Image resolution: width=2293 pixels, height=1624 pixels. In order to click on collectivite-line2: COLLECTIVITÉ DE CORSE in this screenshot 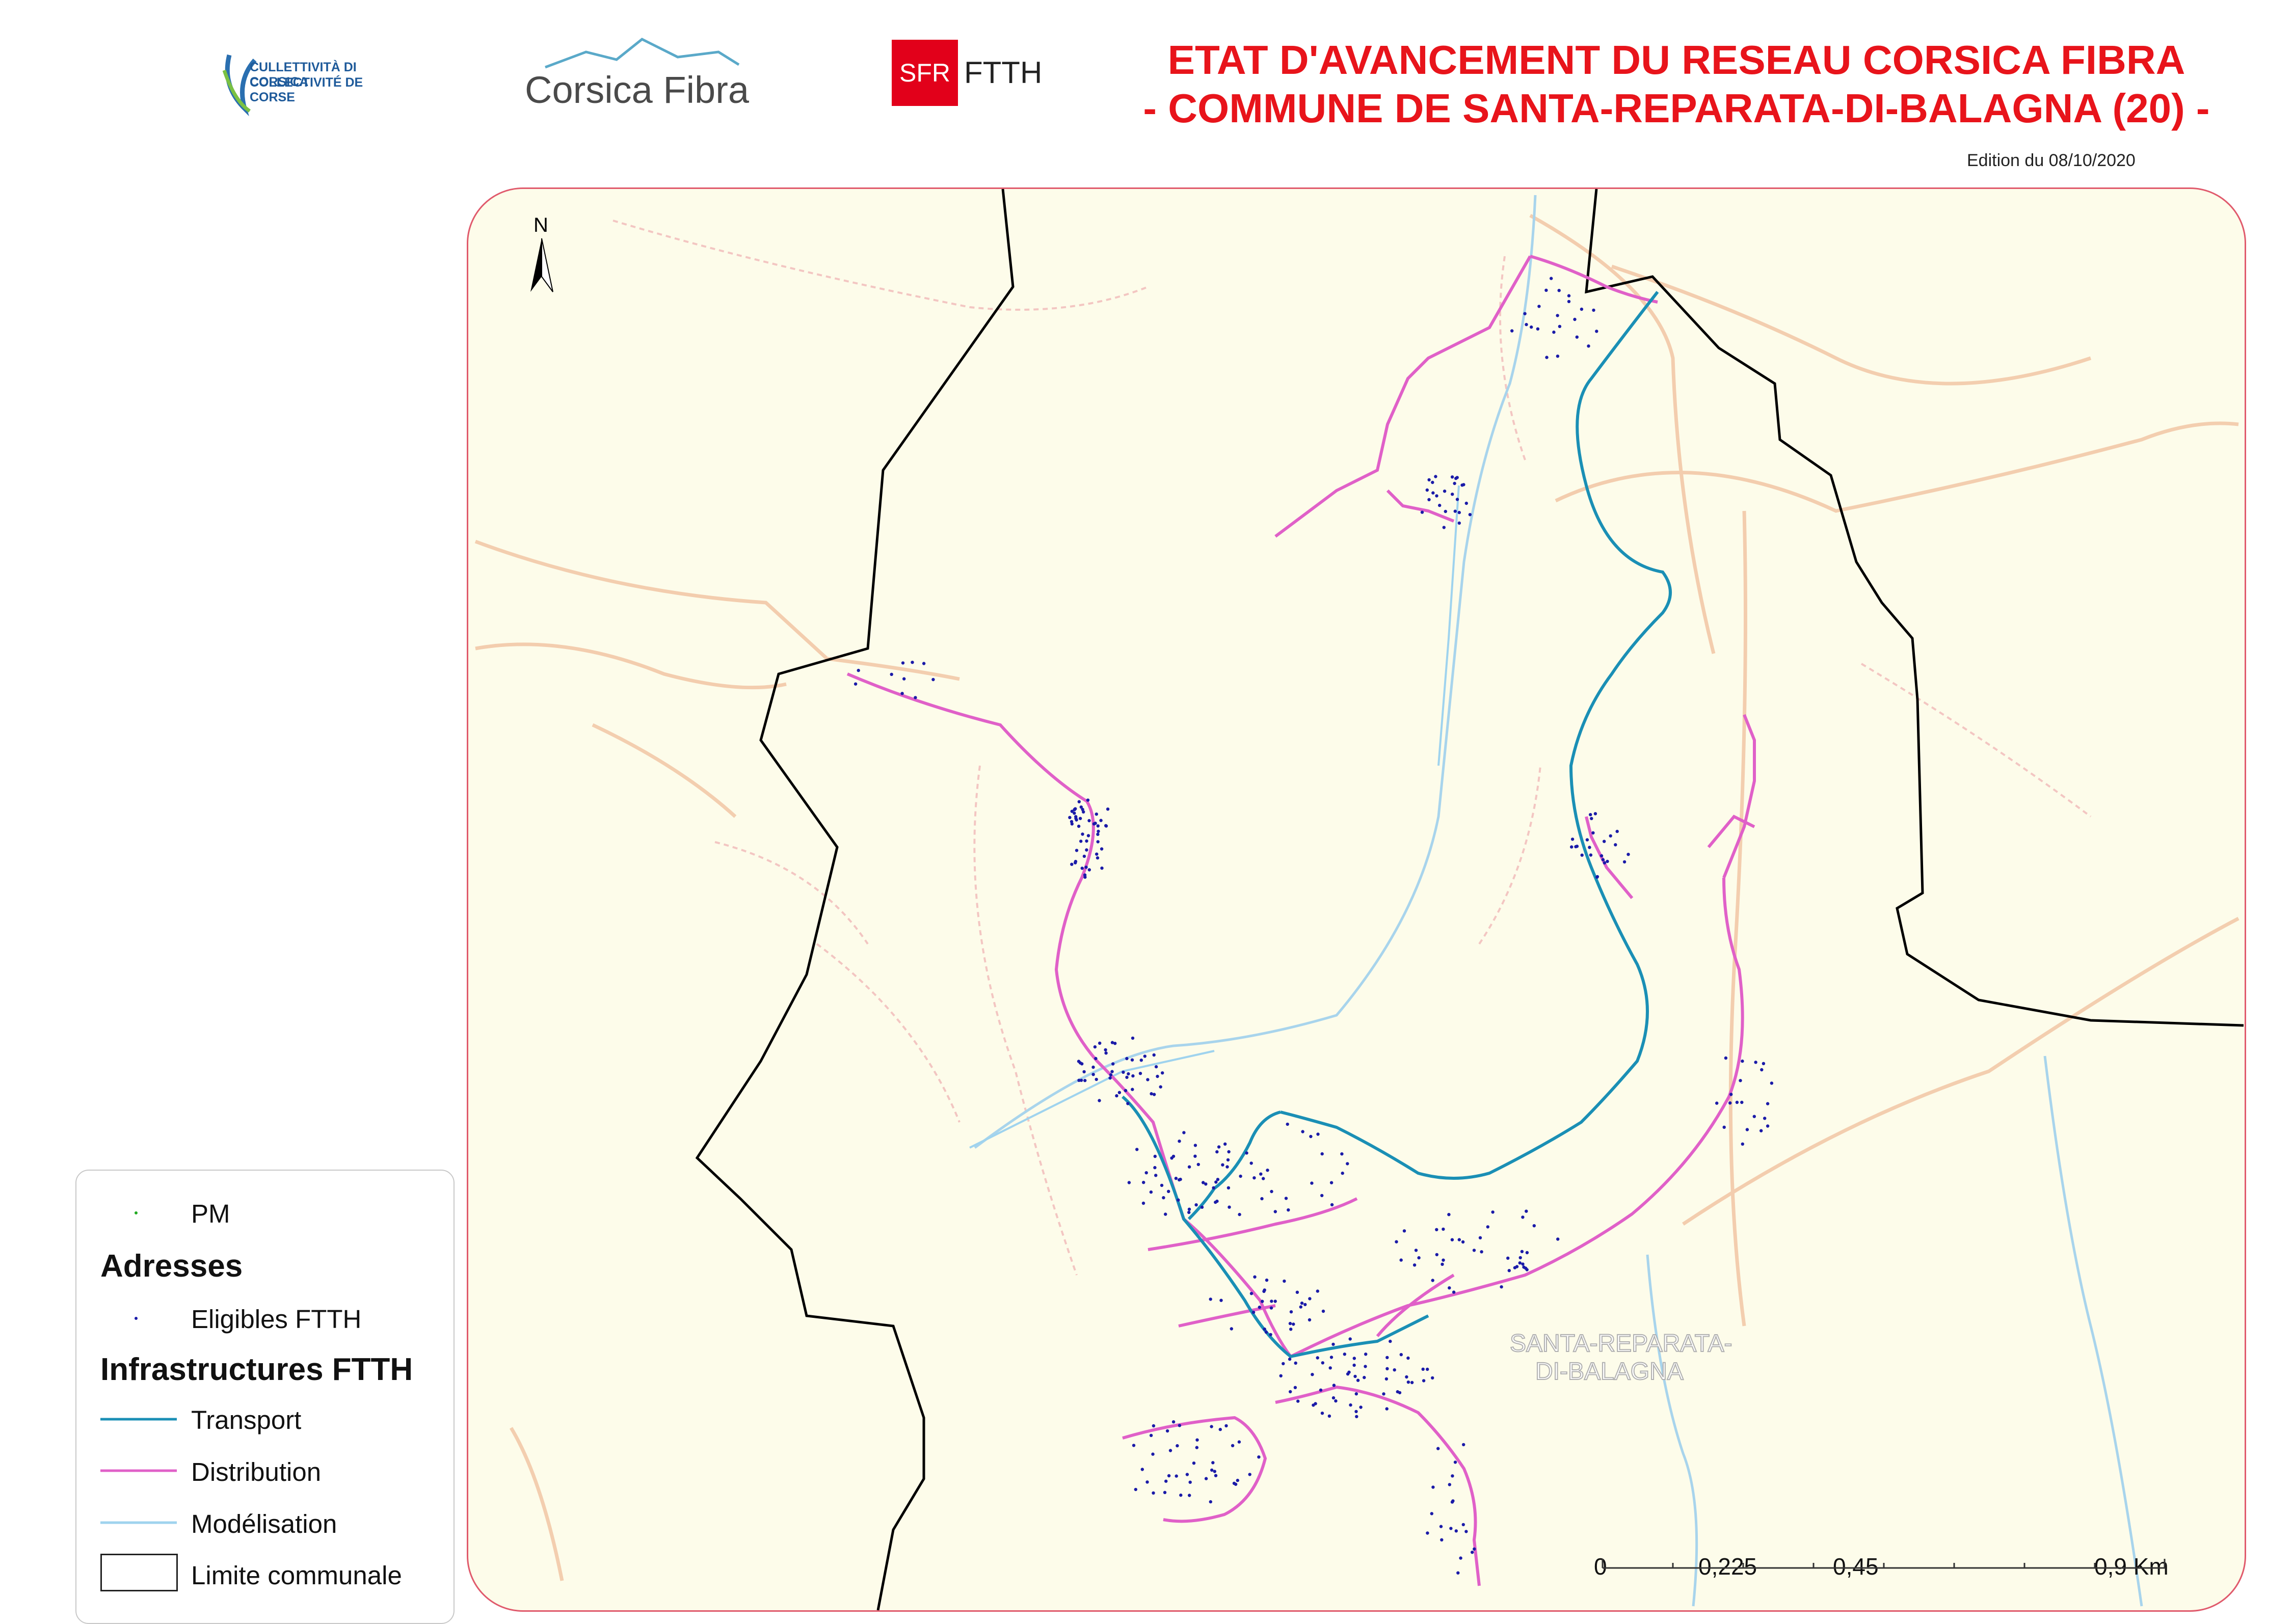, I will do `click(306, 89)`.